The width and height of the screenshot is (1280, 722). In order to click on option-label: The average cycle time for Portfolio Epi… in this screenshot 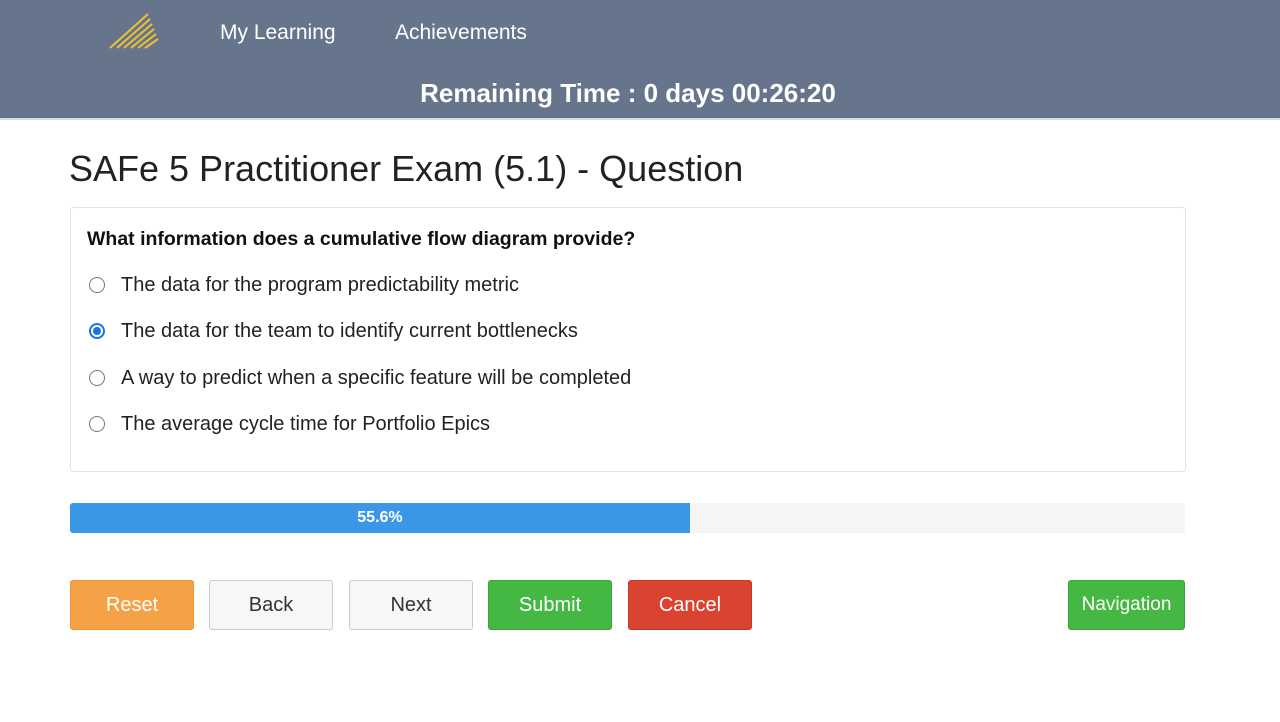, I will do `click(306, 423)`.